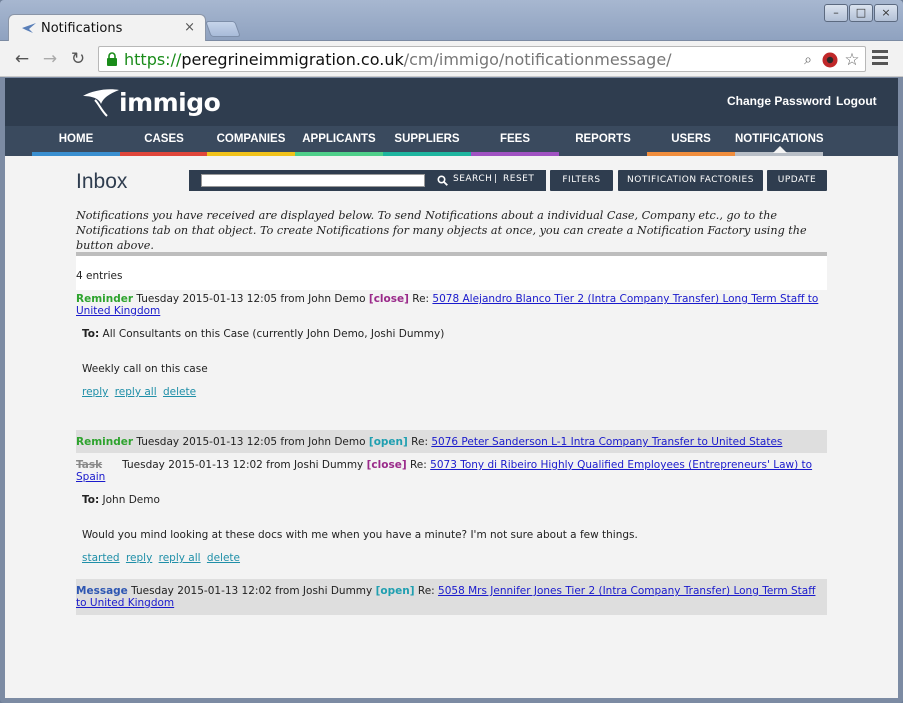 The image size is (903, 703). Describe the element at coordinates (472, 179) in the screenshot. I see `search-button: SEARCH` at that location.